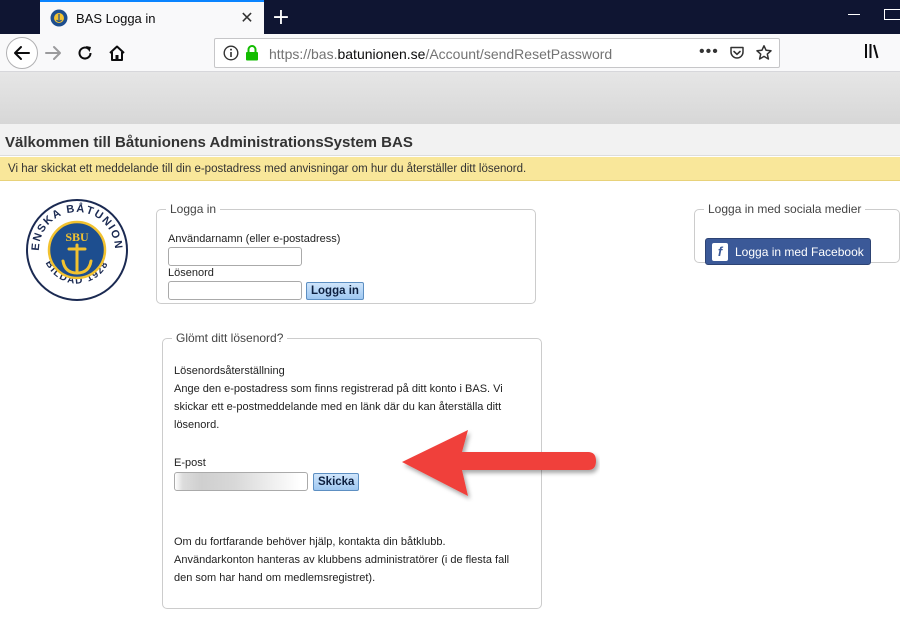 Image resolution: width=900 pixels, height=632 pixels. Describe the element at coordinates (785, 209) in the screenshot. I see `social-legend: Logga in med sociala medier` at that location.